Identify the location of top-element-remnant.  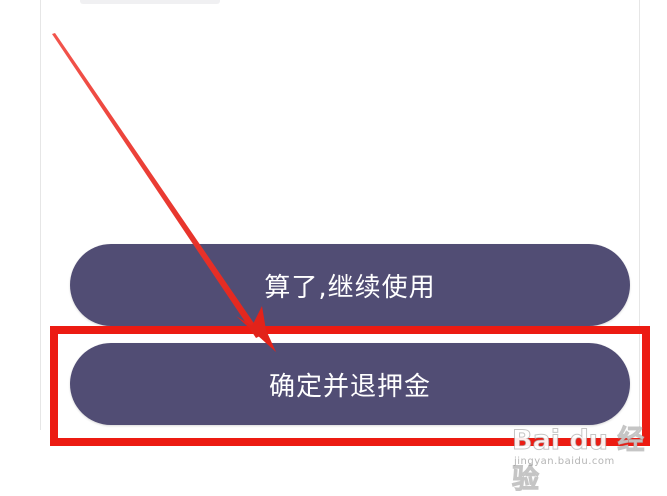
(150, 2).